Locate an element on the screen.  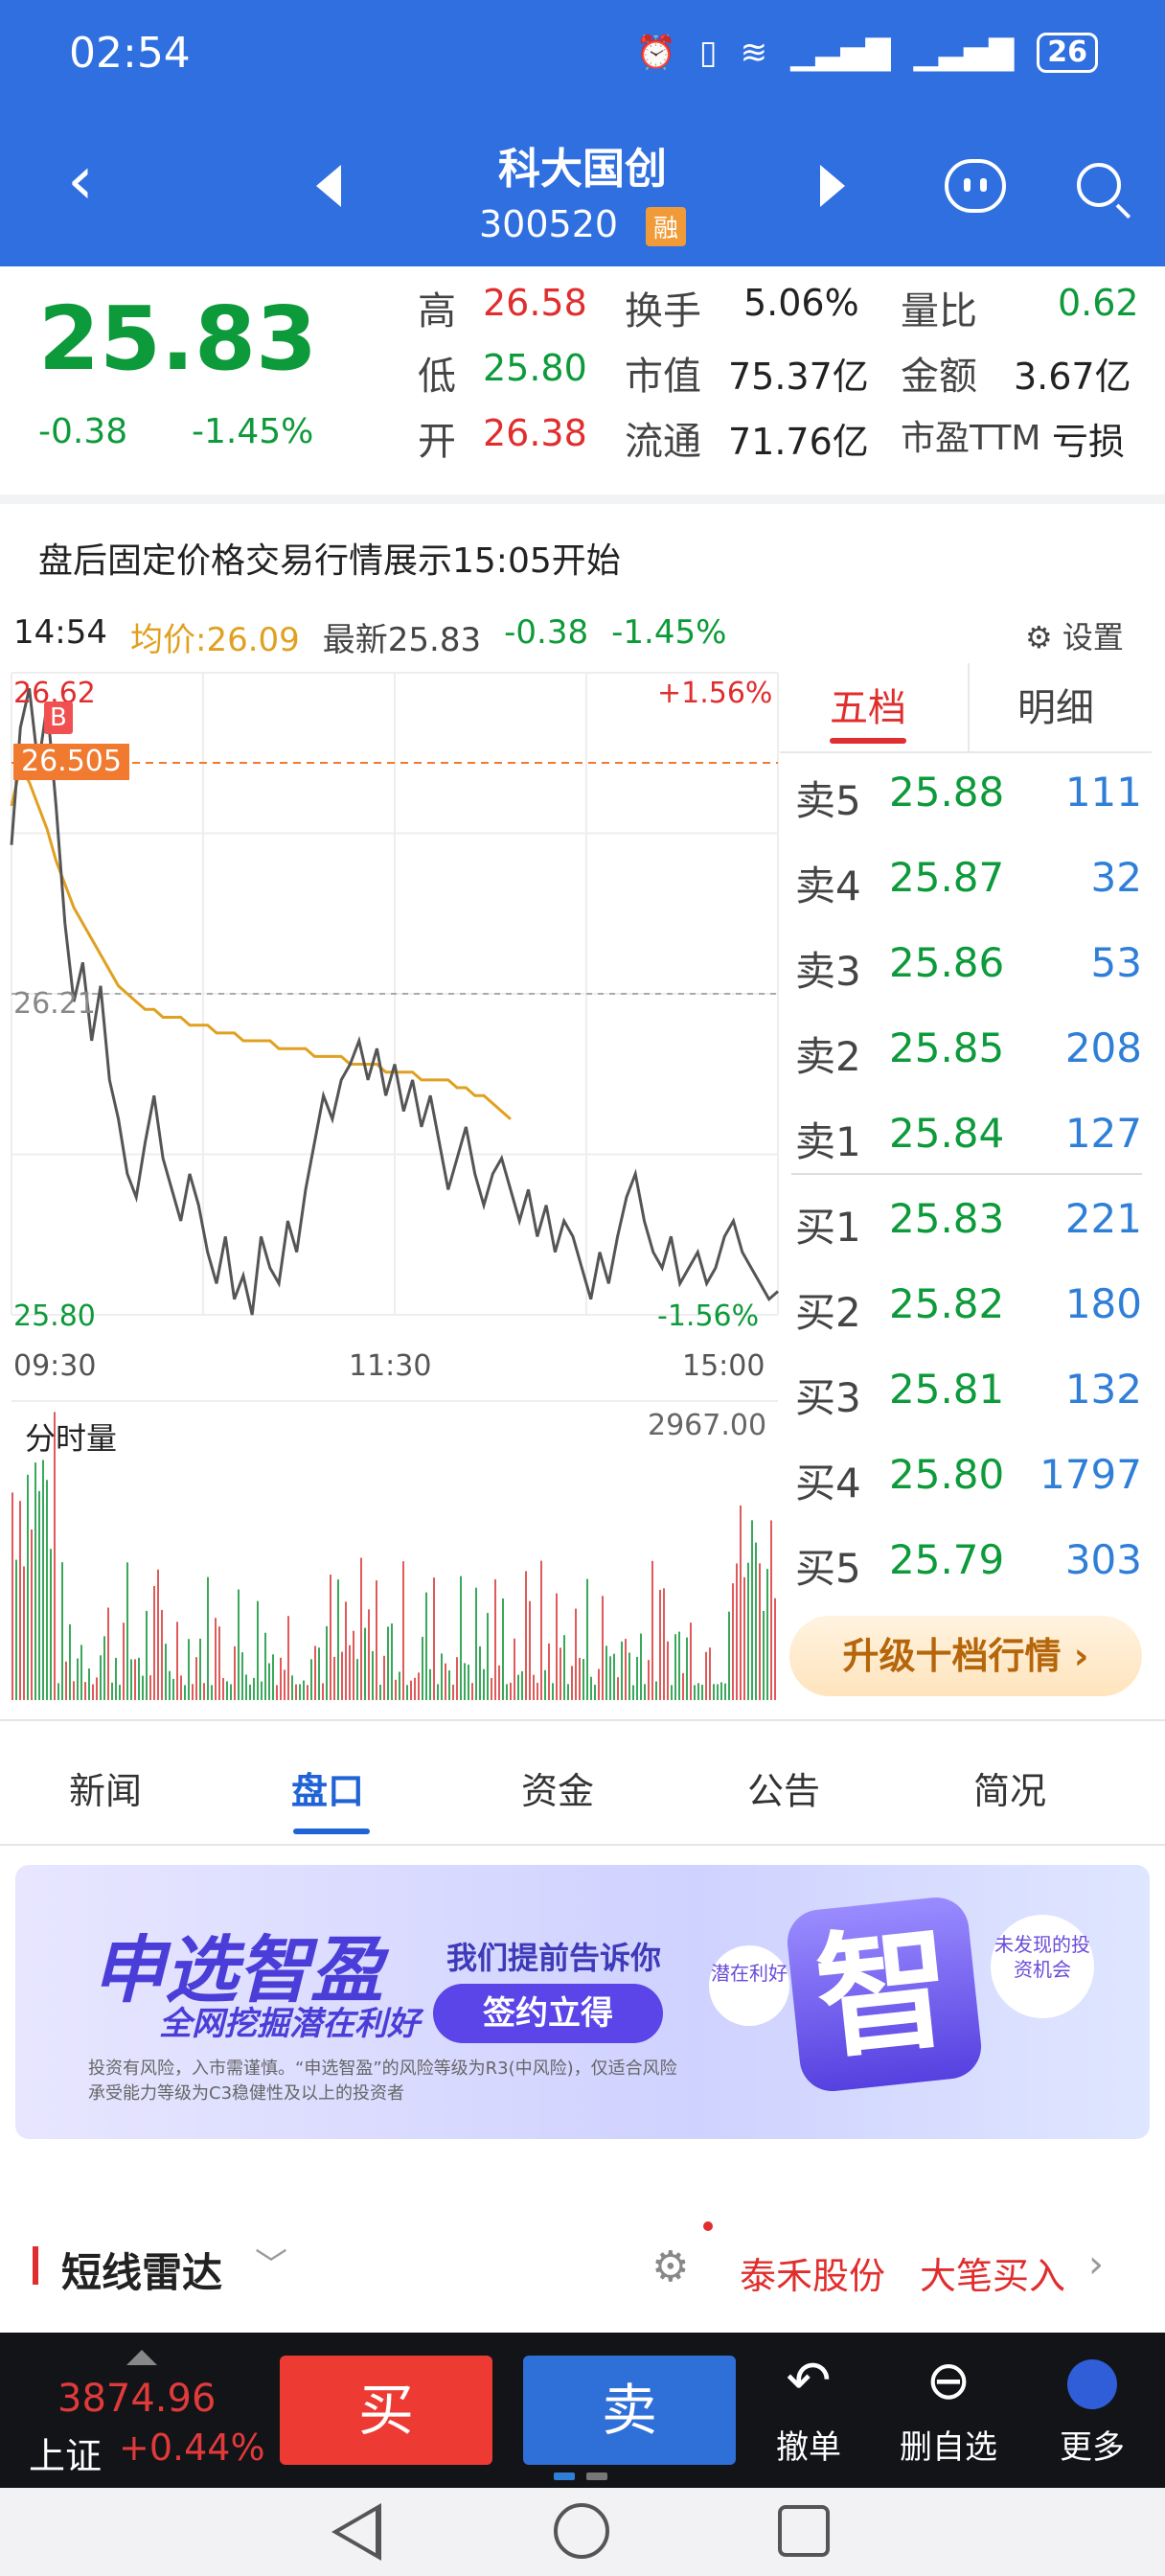
index-value: 3874.96 is located at coordinates (137, 2399).